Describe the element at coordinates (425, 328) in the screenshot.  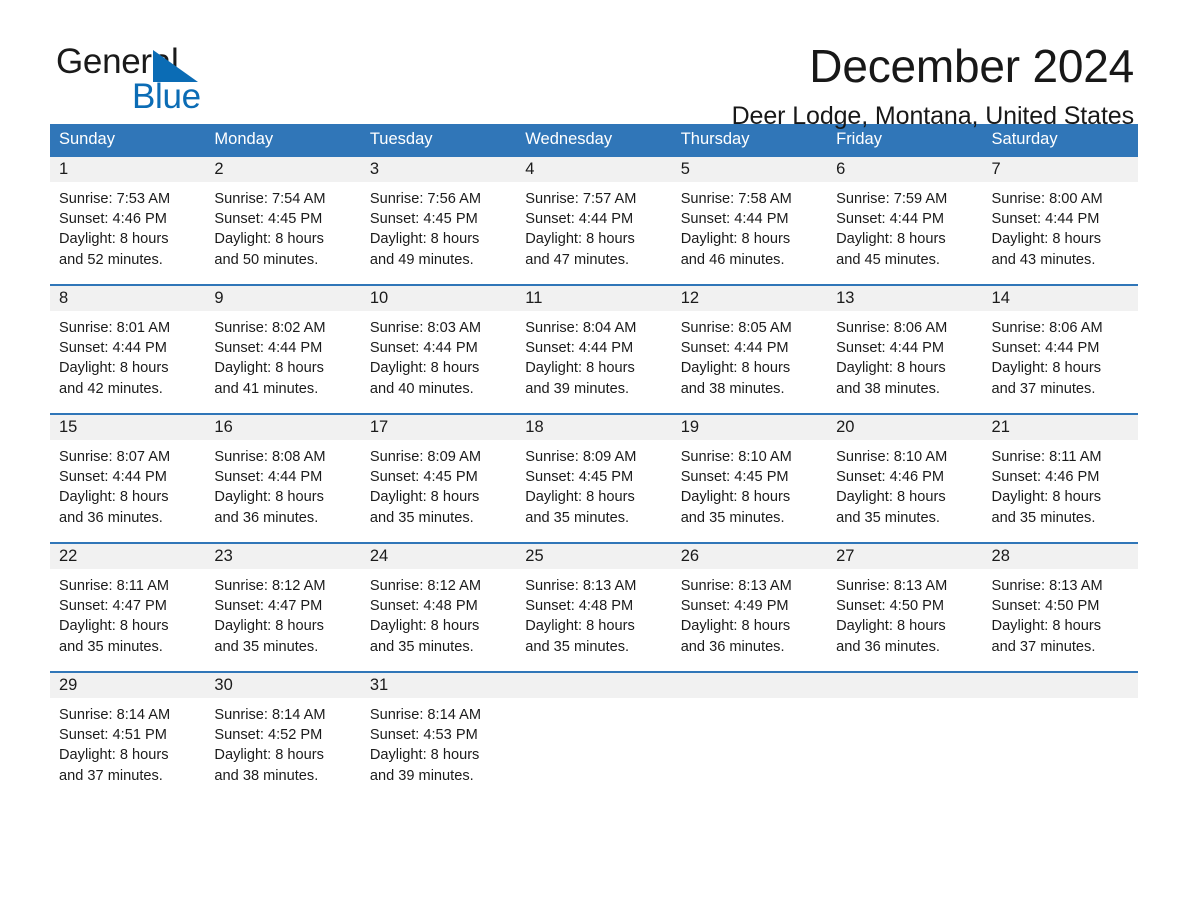
I see `sunrise-text: Sunrise: 8:03 AM` at that location.